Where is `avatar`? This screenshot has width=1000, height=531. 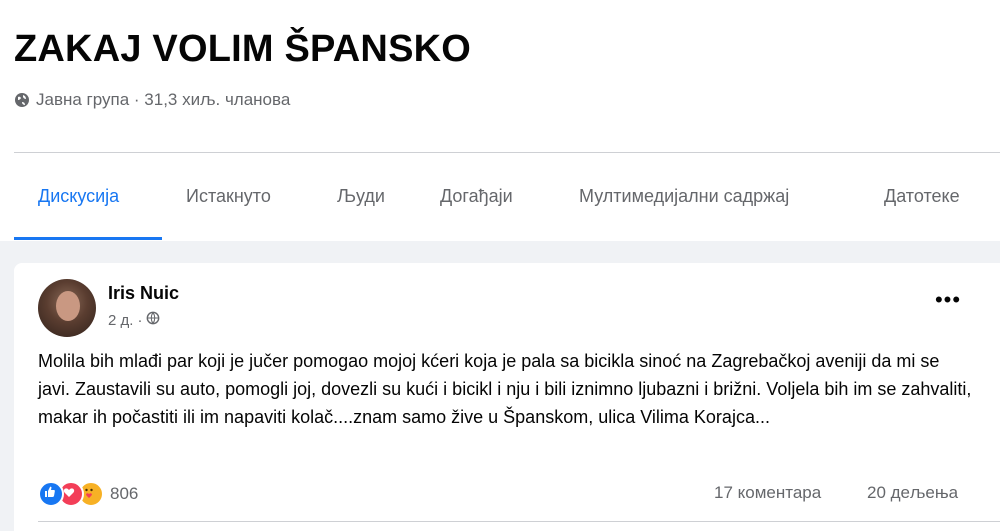
avatar is located at coordinates (67, 308).